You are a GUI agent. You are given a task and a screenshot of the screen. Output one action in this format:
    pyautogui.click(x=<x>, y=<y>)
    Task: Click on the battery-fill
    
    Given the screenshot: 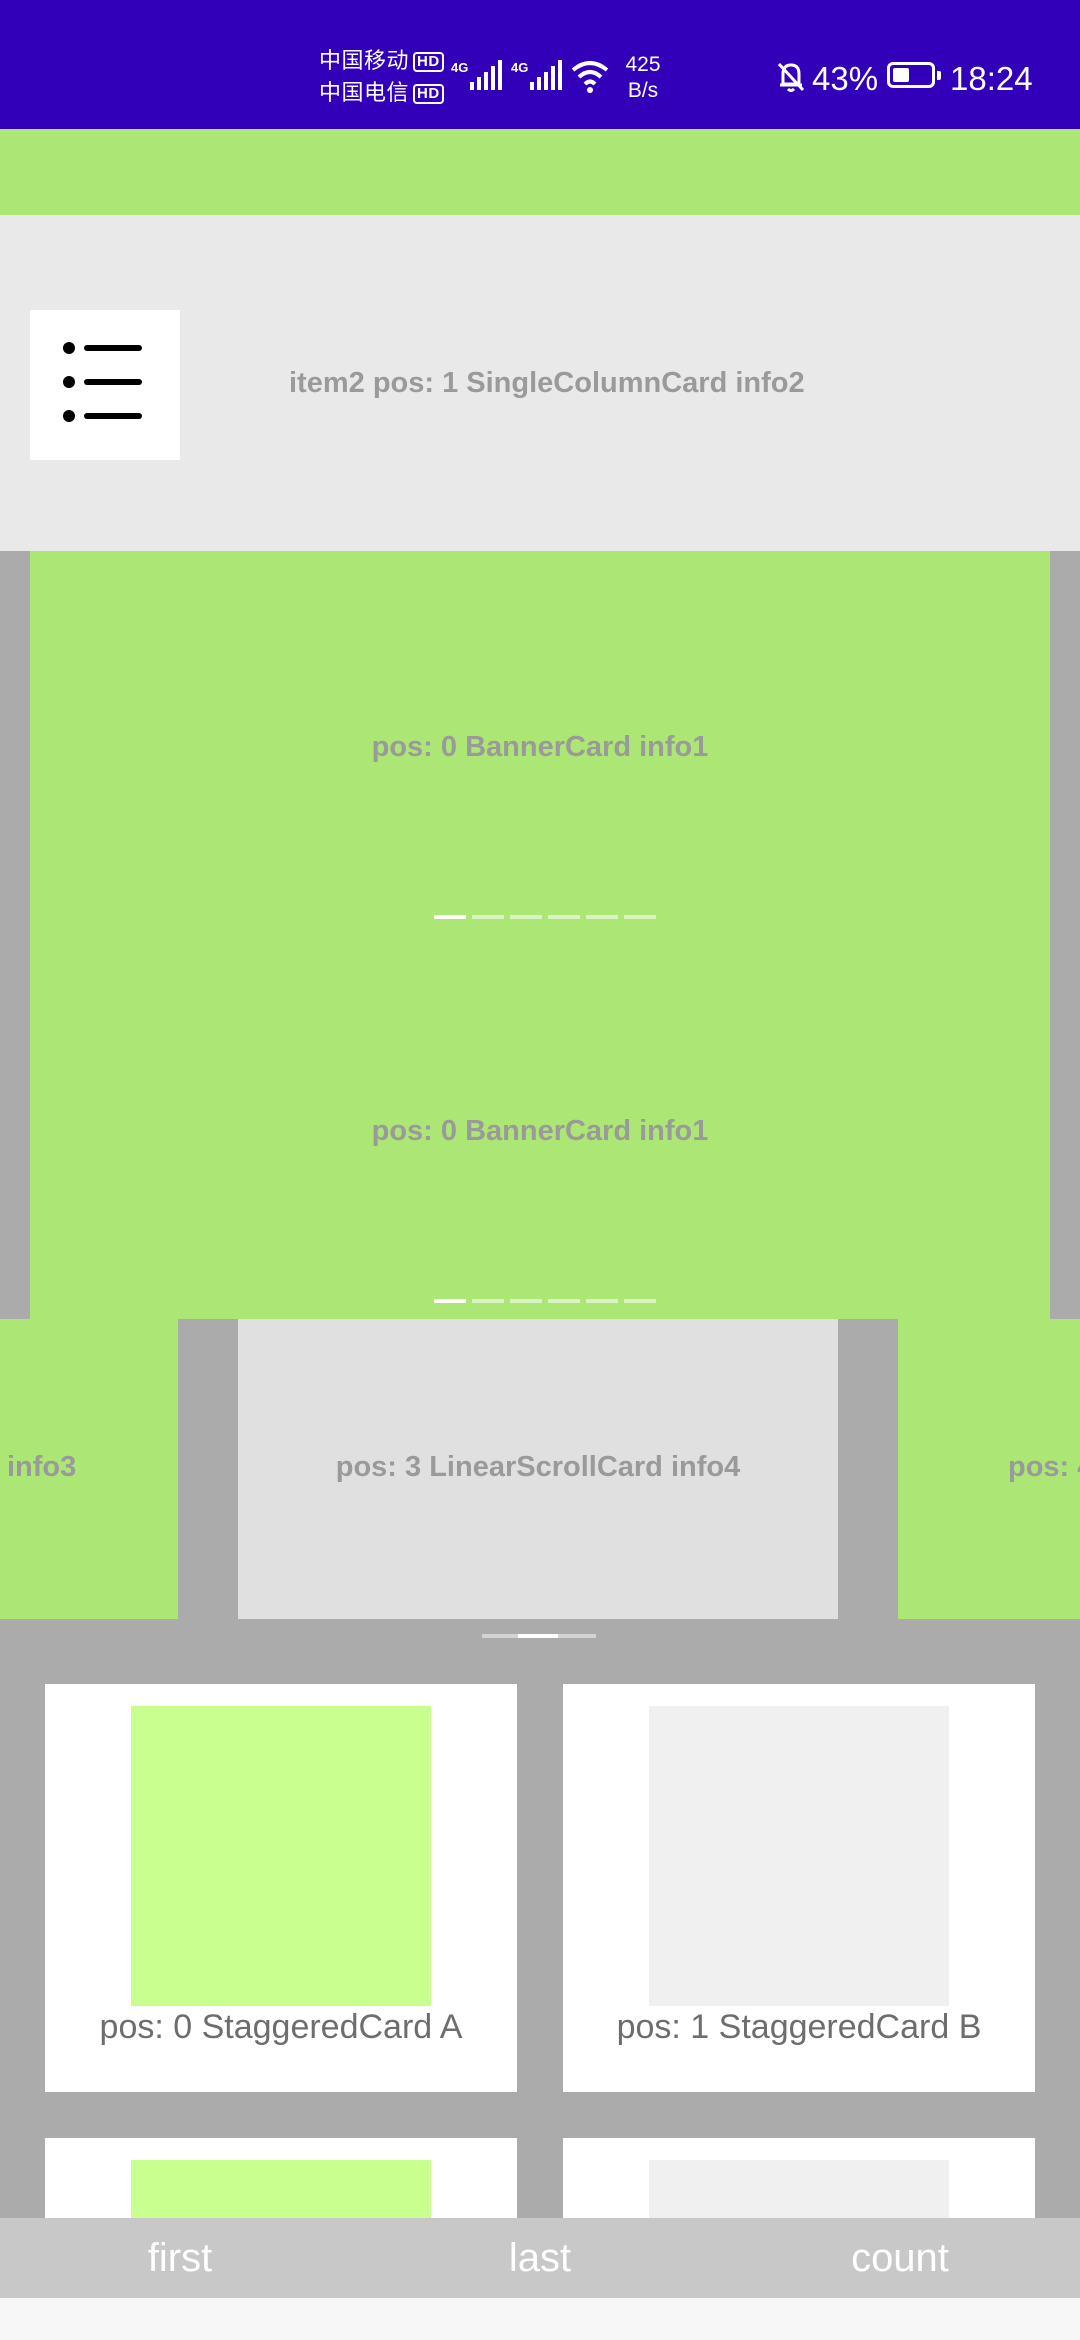 What is the action you would take?
    pyautogui.click(x=901, y=75)
    